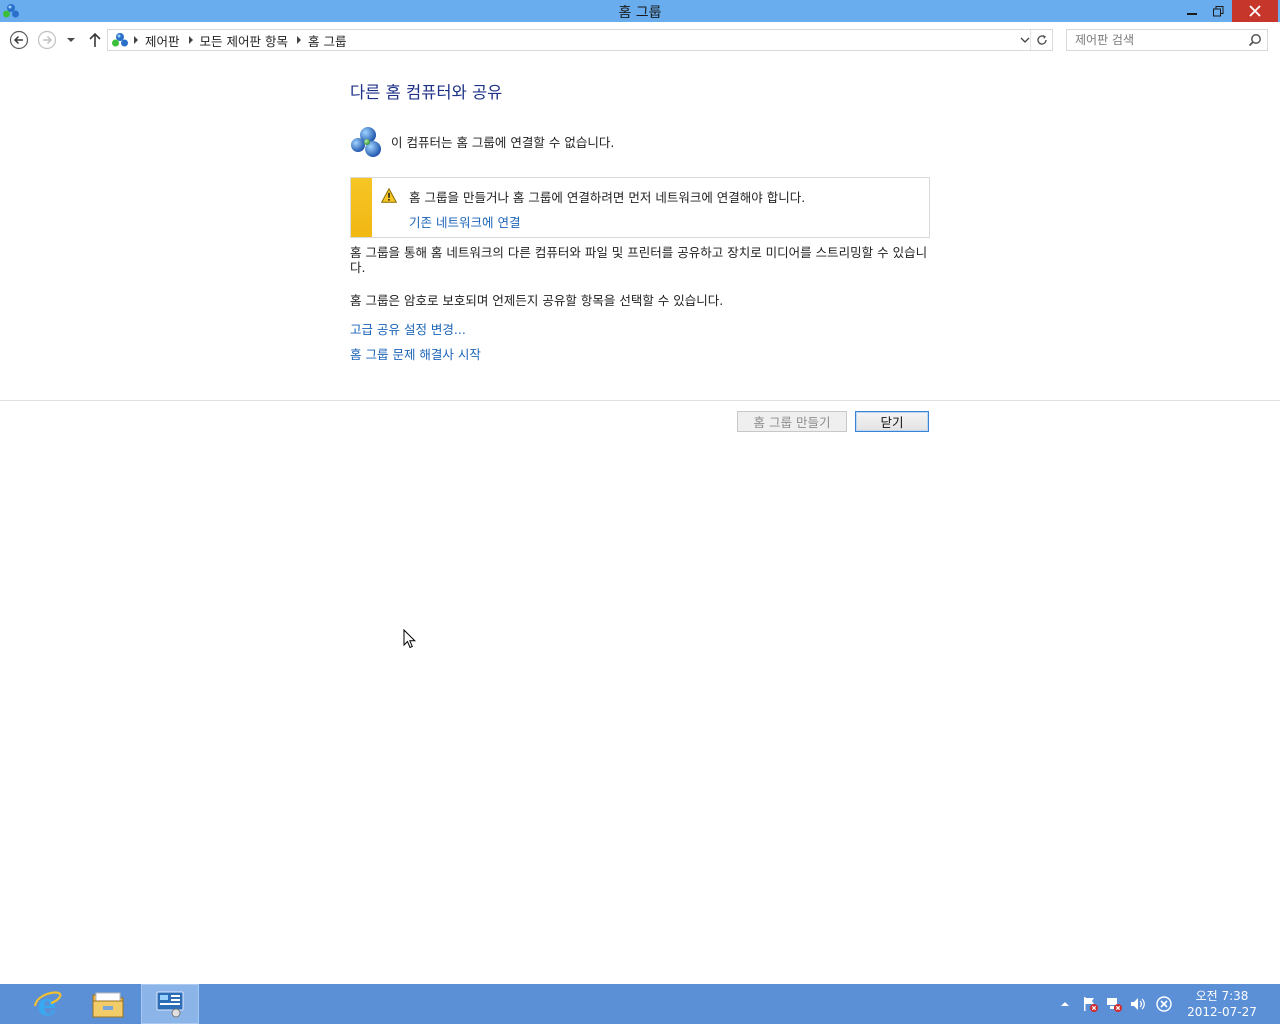 This screenshot has height=1024, width=1280. What do you see at coordinates (503, 142) in the screenshot?
I see `status-text: 이 컴퓨터는 홈 그룹에 연결할 수 없습니다.` at bounding box center [503, 142].